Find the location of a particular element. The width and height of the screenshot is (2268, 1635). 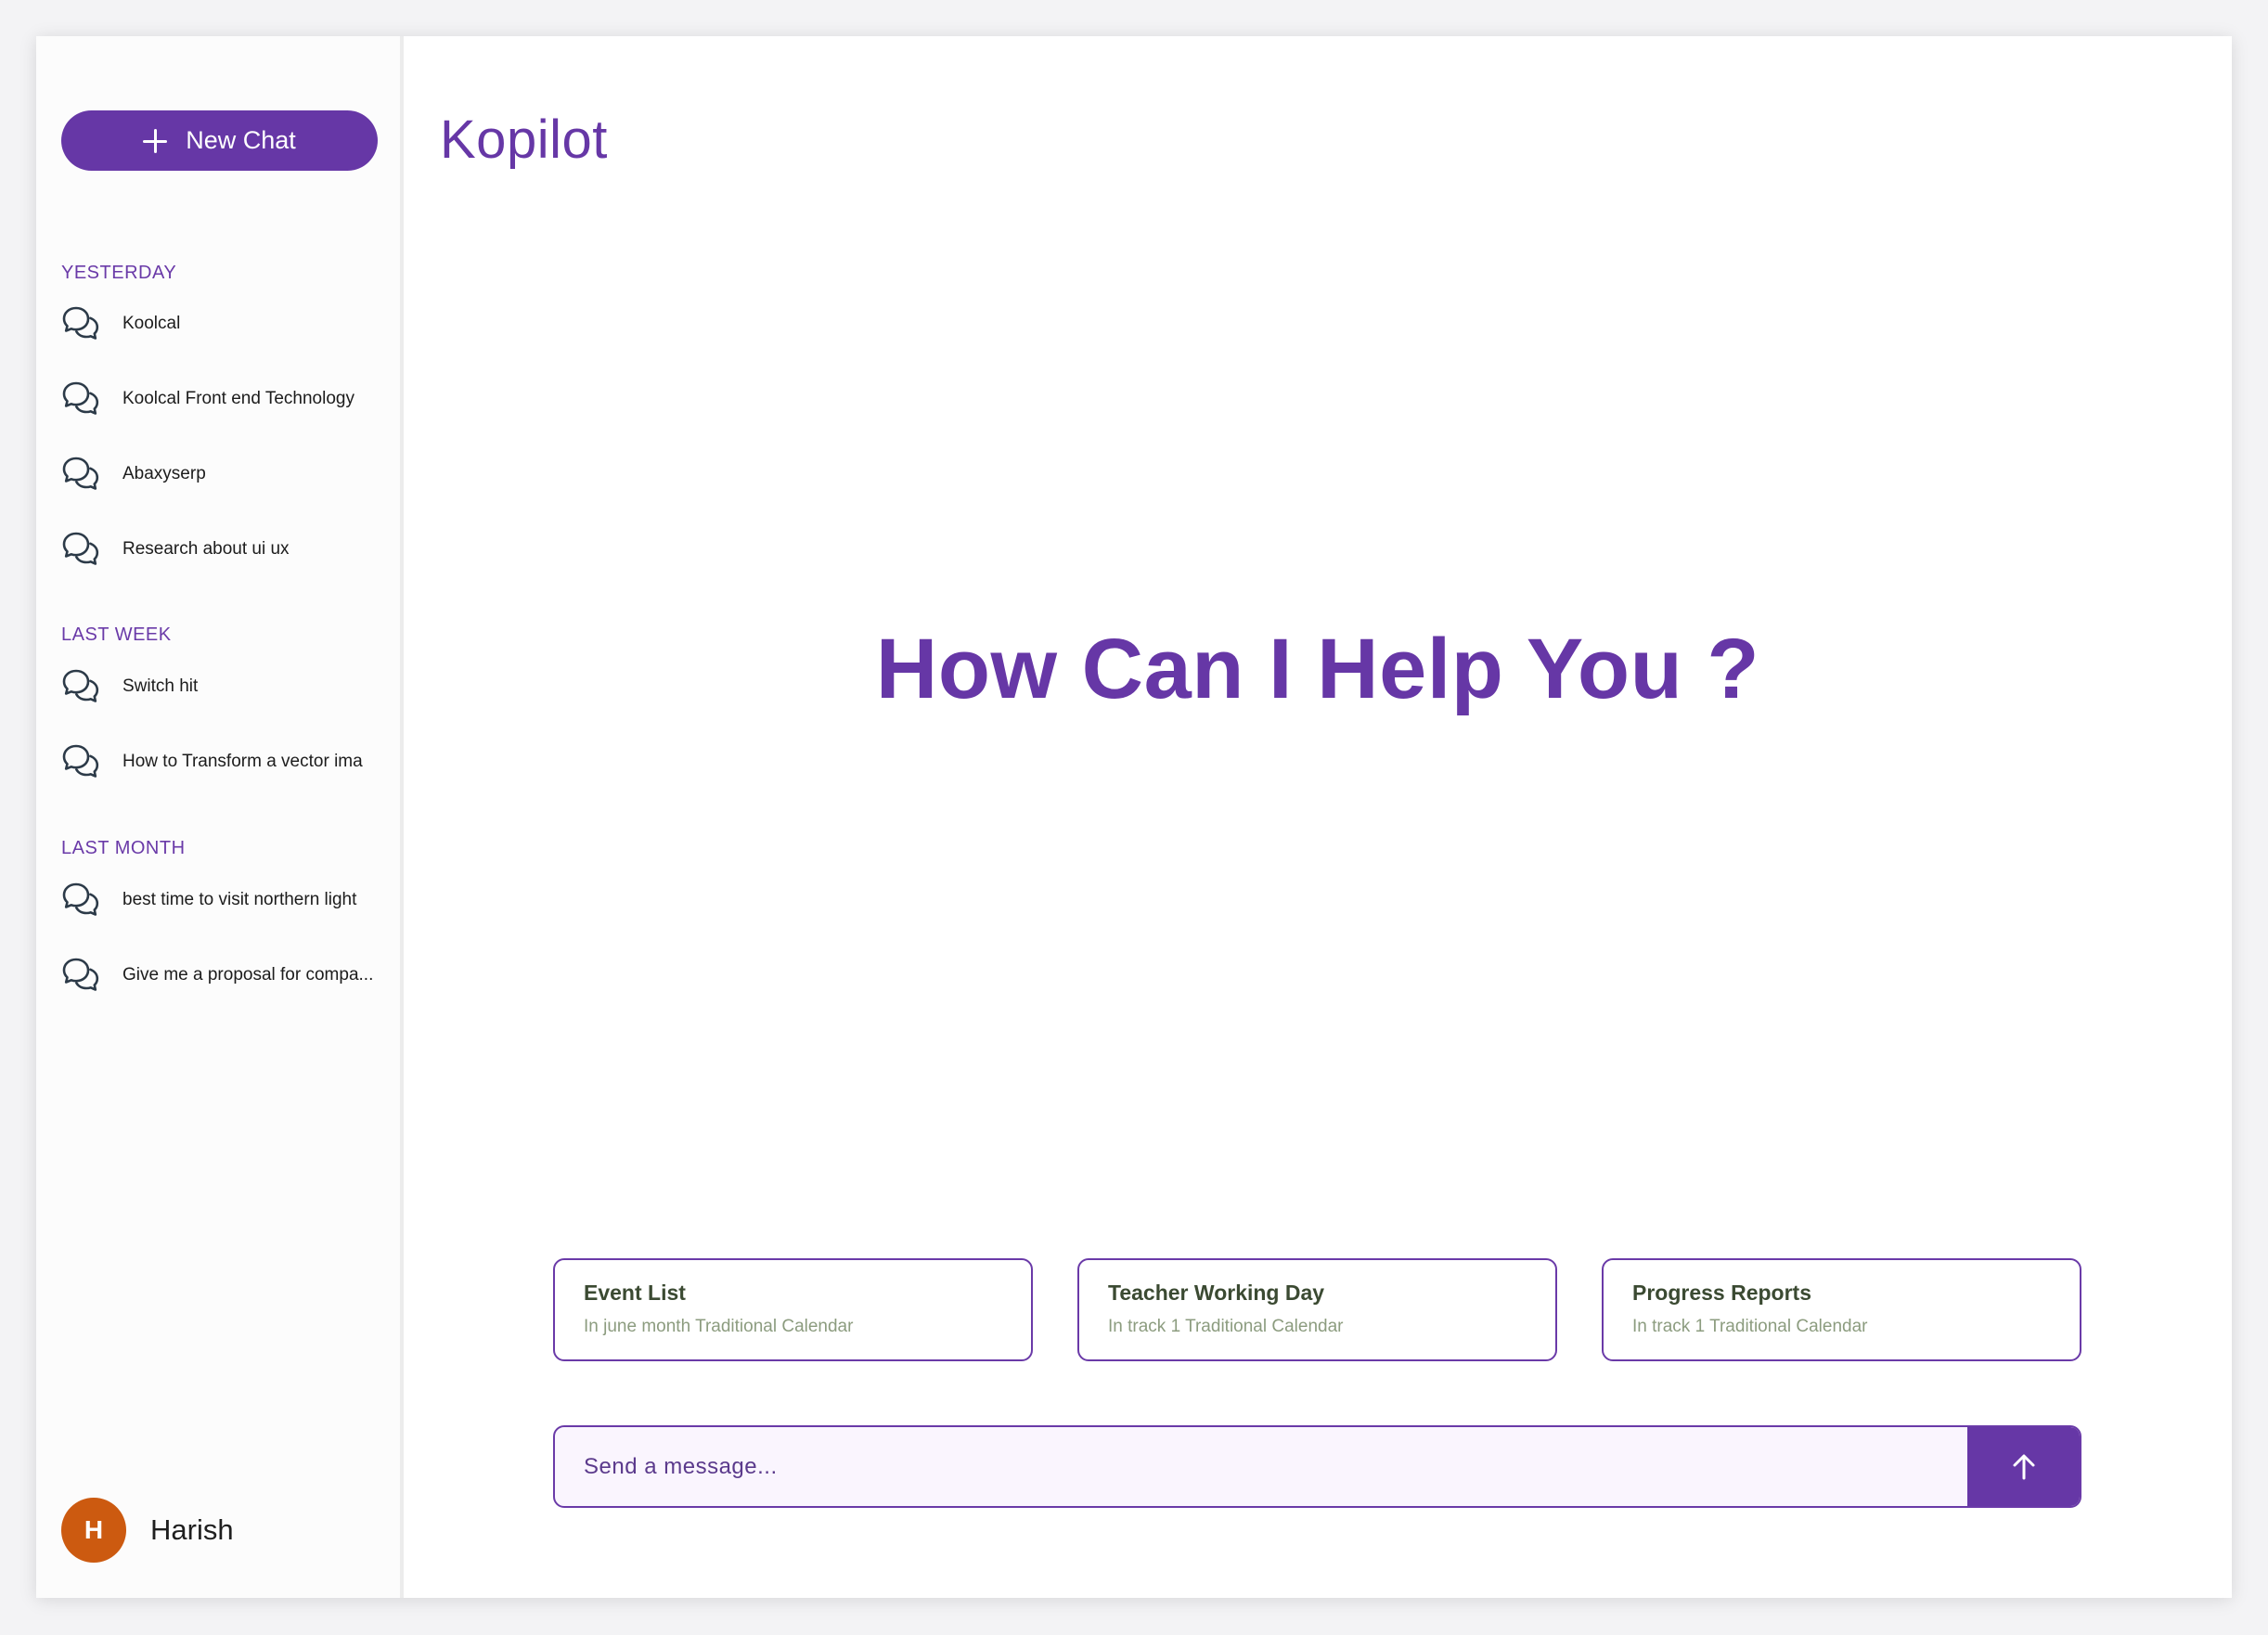

suggestion-subtitle: In june month Traditional Calendar is located at coordinates (719, 1327).